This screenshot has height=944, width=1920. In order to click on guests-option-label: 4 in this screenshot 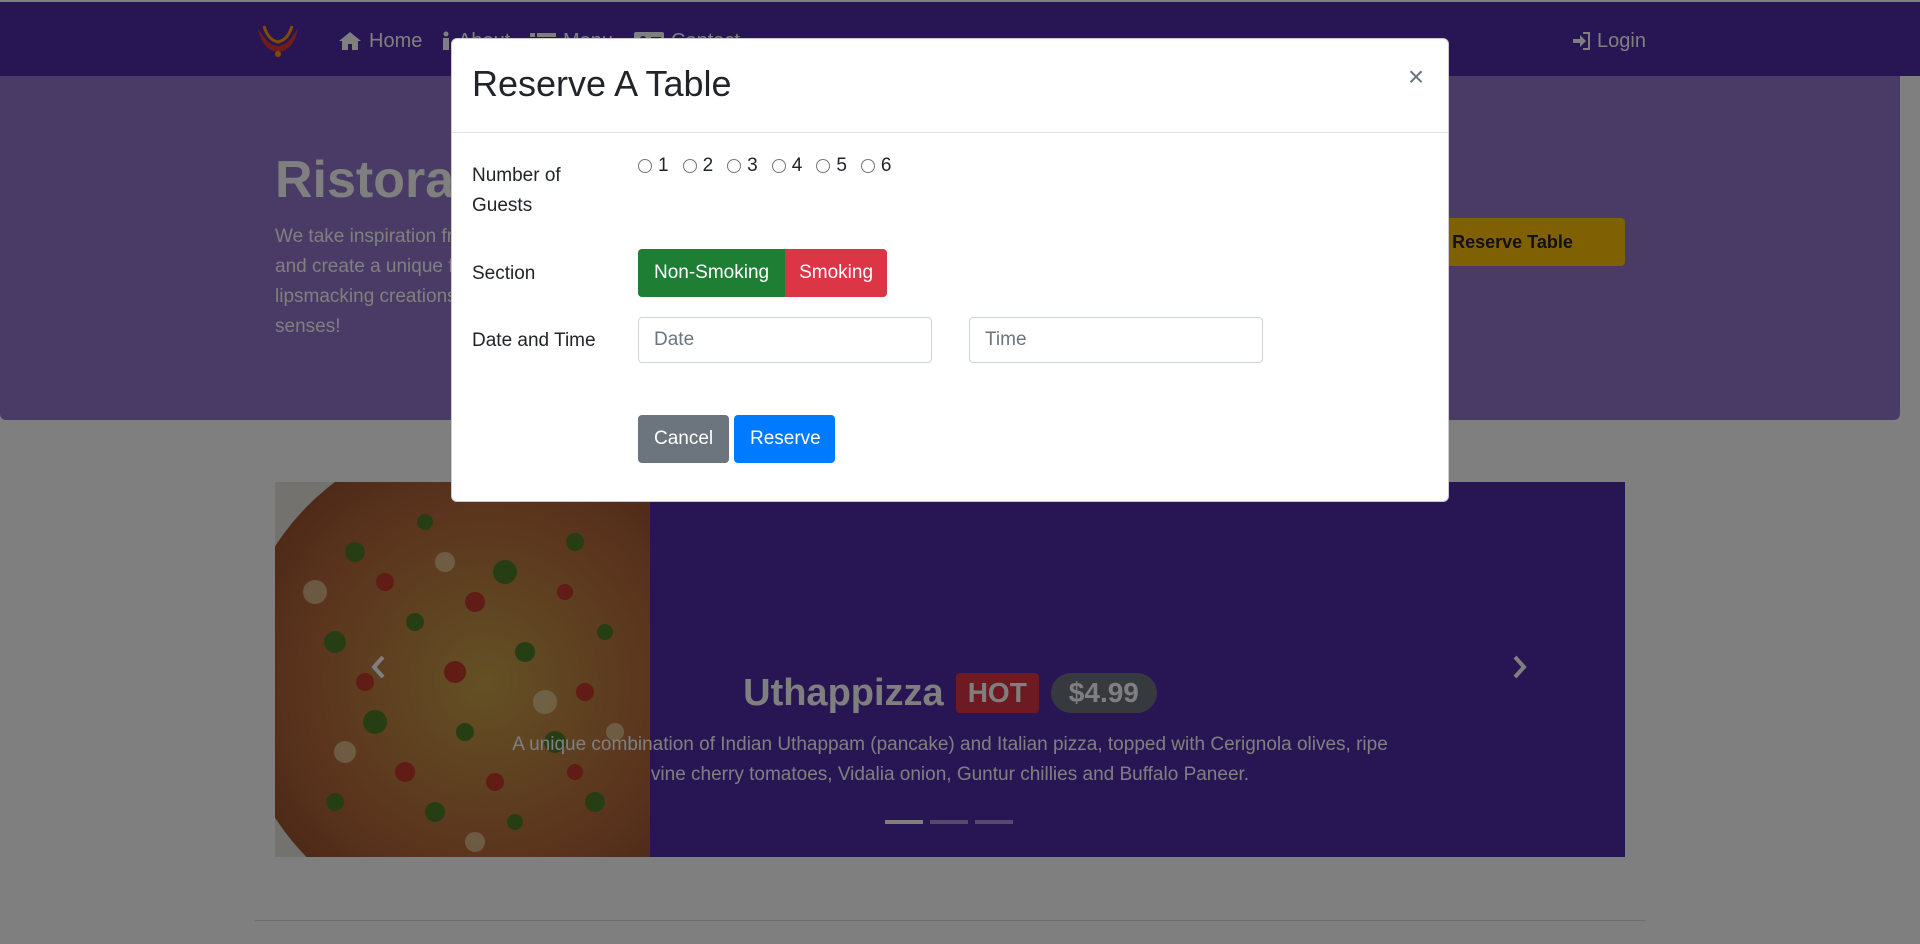, I will do `click(797, 165)`.